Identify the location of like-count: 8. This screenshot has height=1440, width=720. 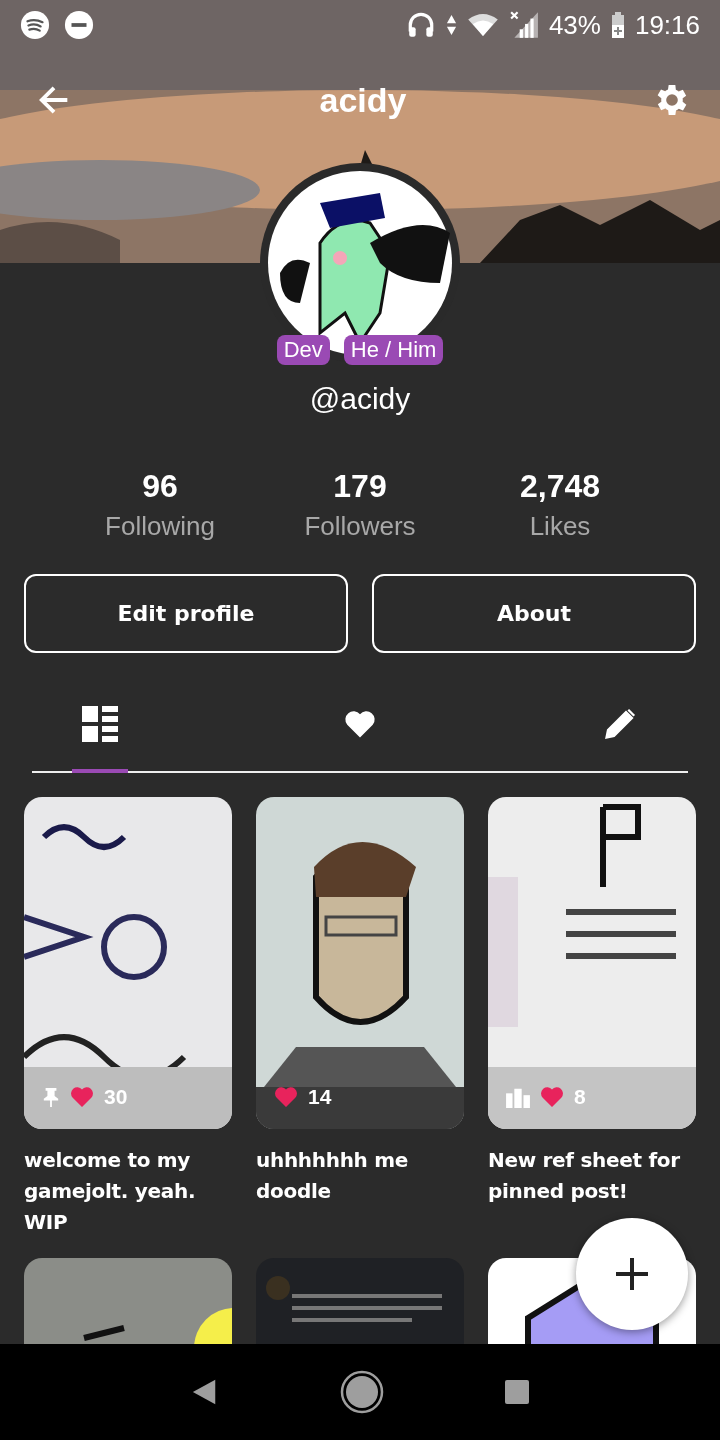
(580, 1097).